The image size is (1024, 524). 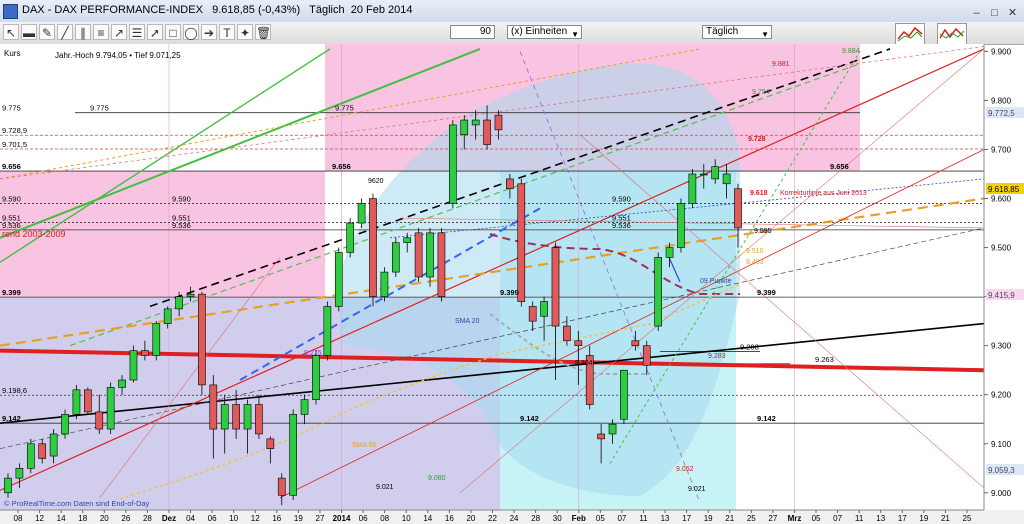 What do you see at coordinates (600, 518) in the screenshot?
I see `x-tick-label: 05` at bounding box center [600, 518].